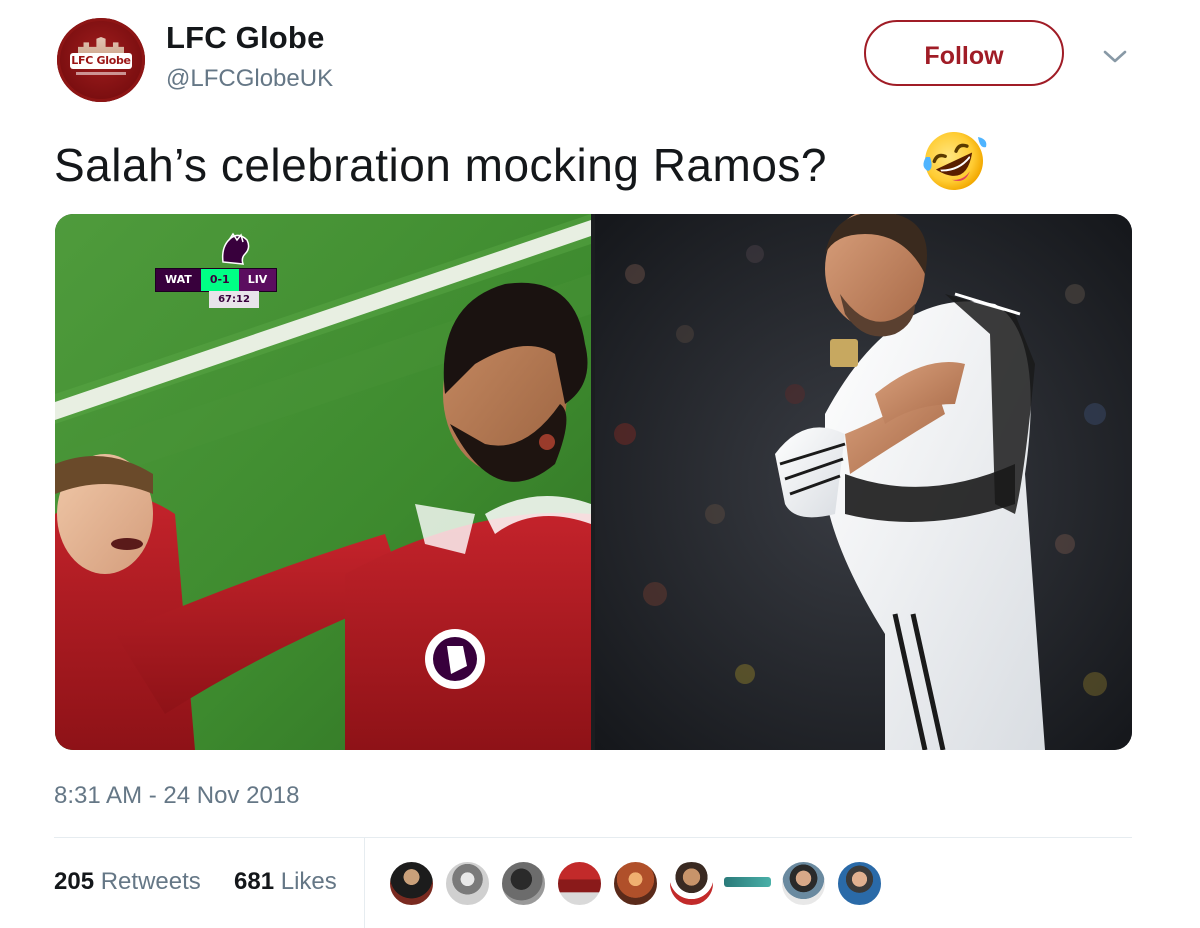 The height and width of the screenshot is (928, 1200). I want to click on account-name: LFC Globe, so click(245, 38).